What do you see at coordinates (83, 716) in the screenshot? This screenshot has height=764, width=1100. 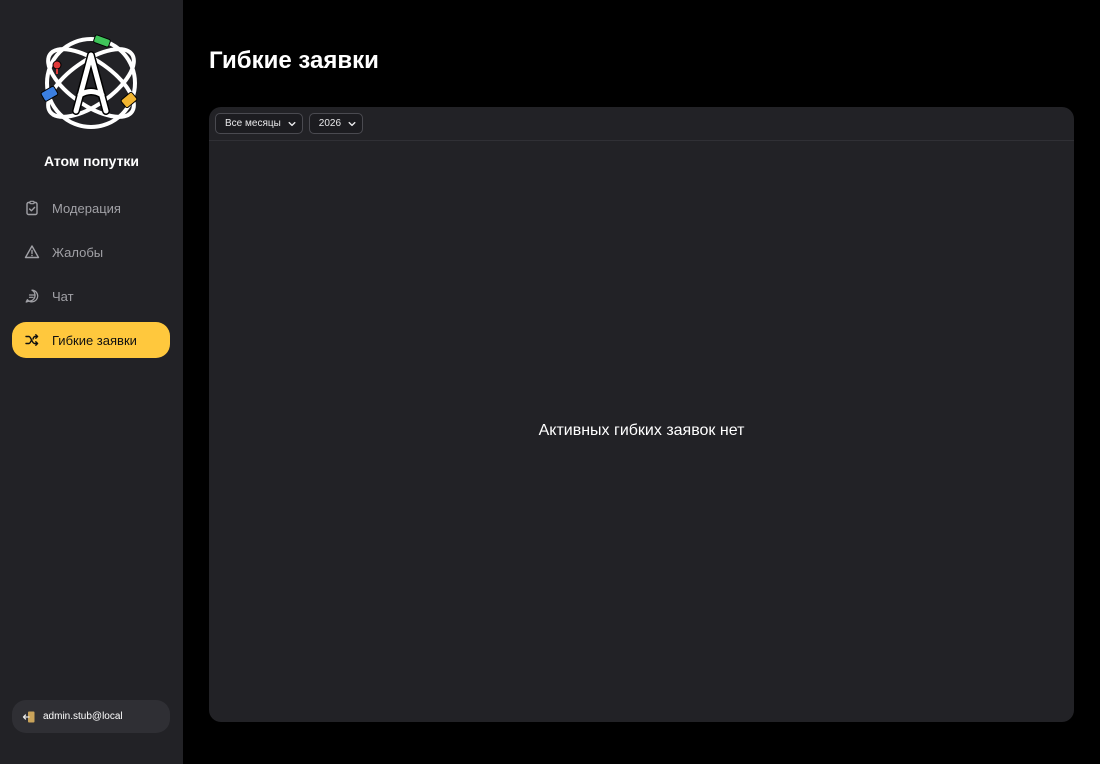 I see `user-email: admin.stub@local` at bounding box center [83, 716].